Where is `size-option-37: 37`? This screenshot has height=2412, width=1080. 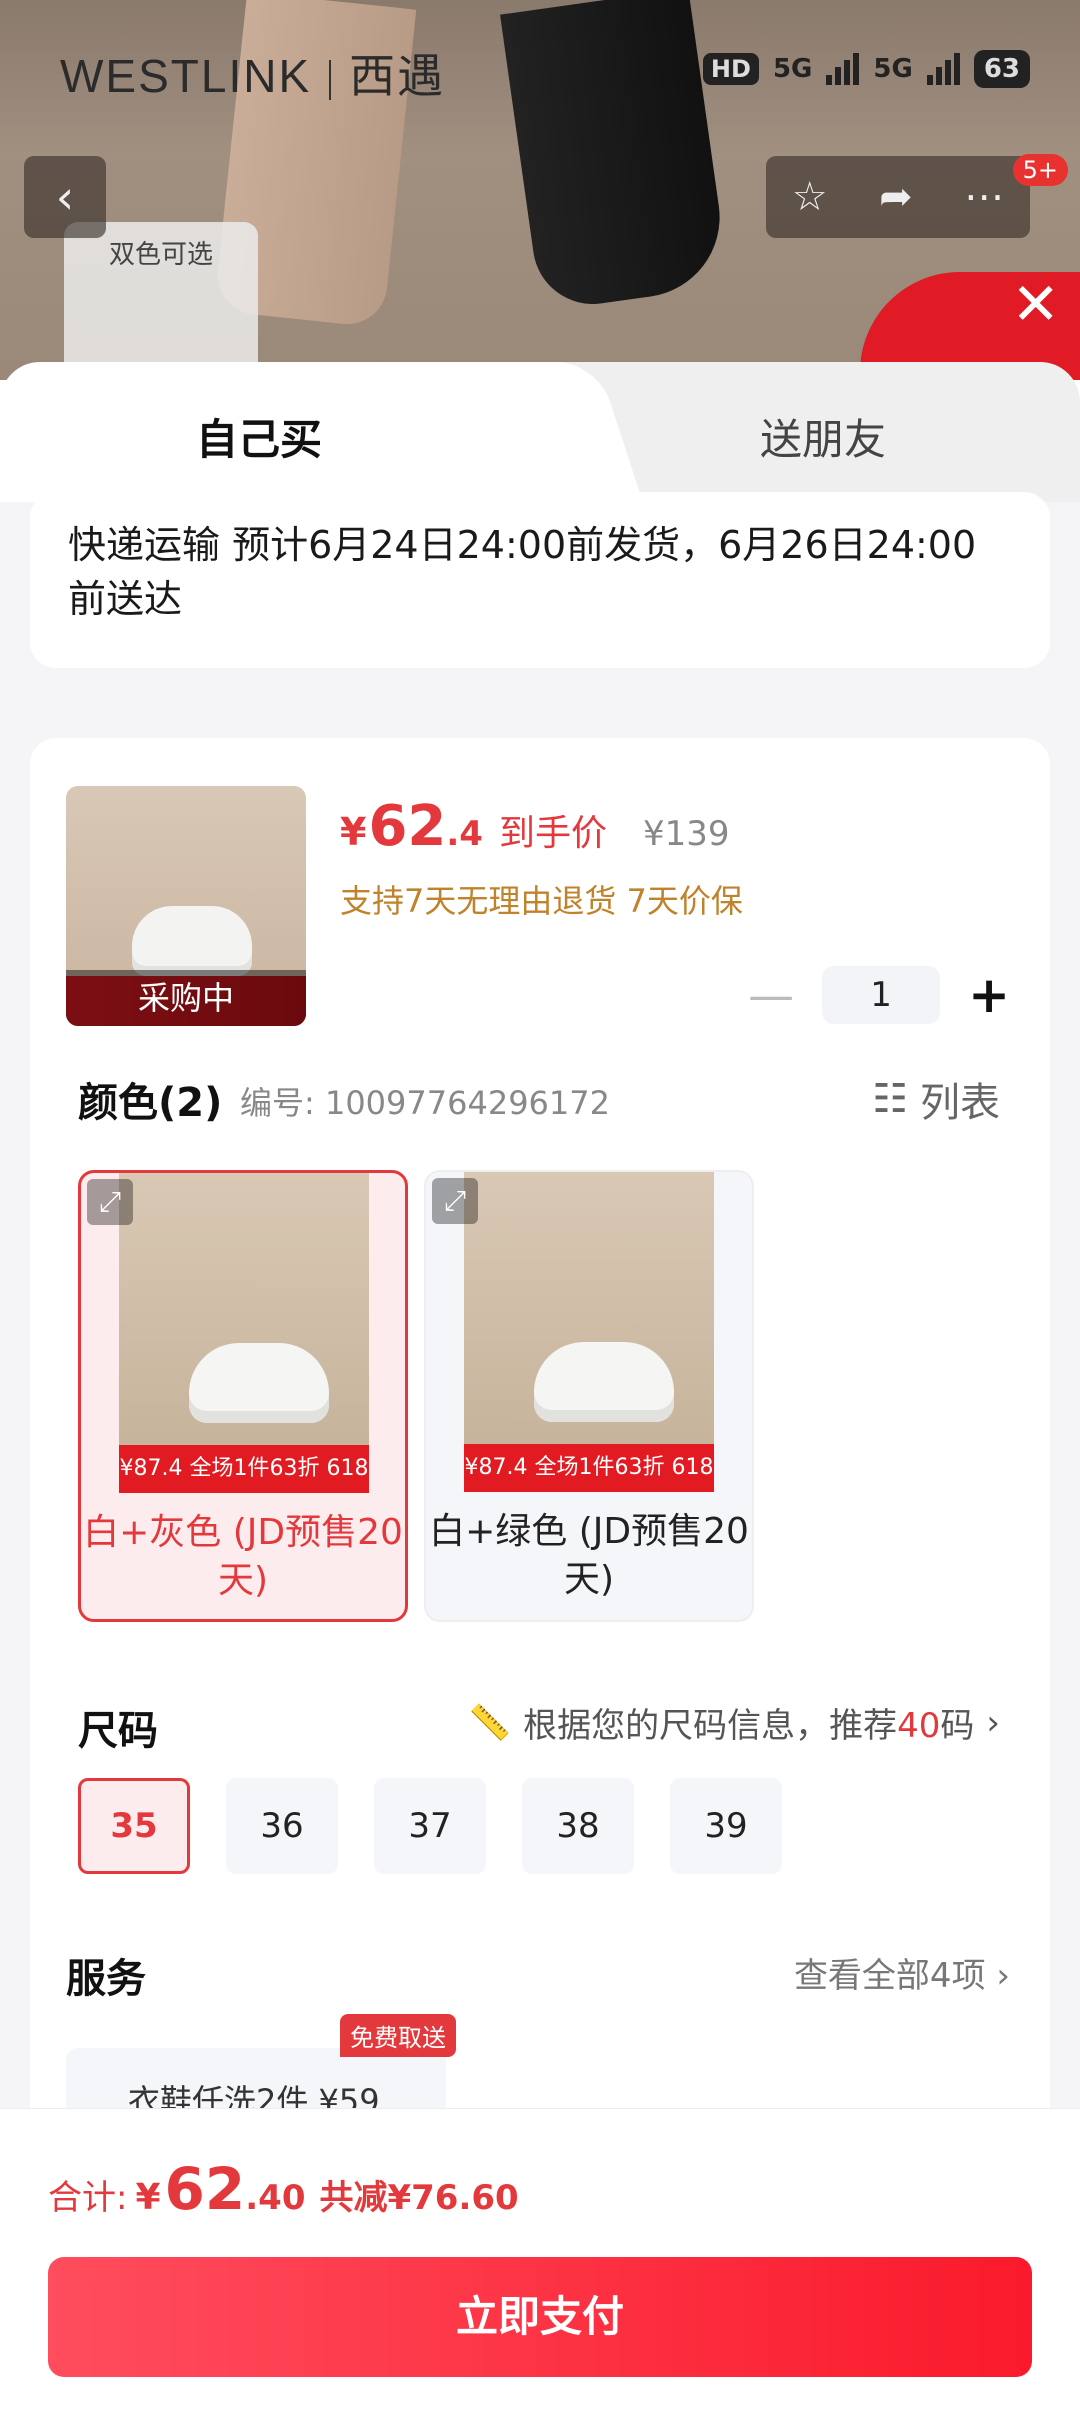 size-option-37: 37 is located at coordinates (430, 1826).